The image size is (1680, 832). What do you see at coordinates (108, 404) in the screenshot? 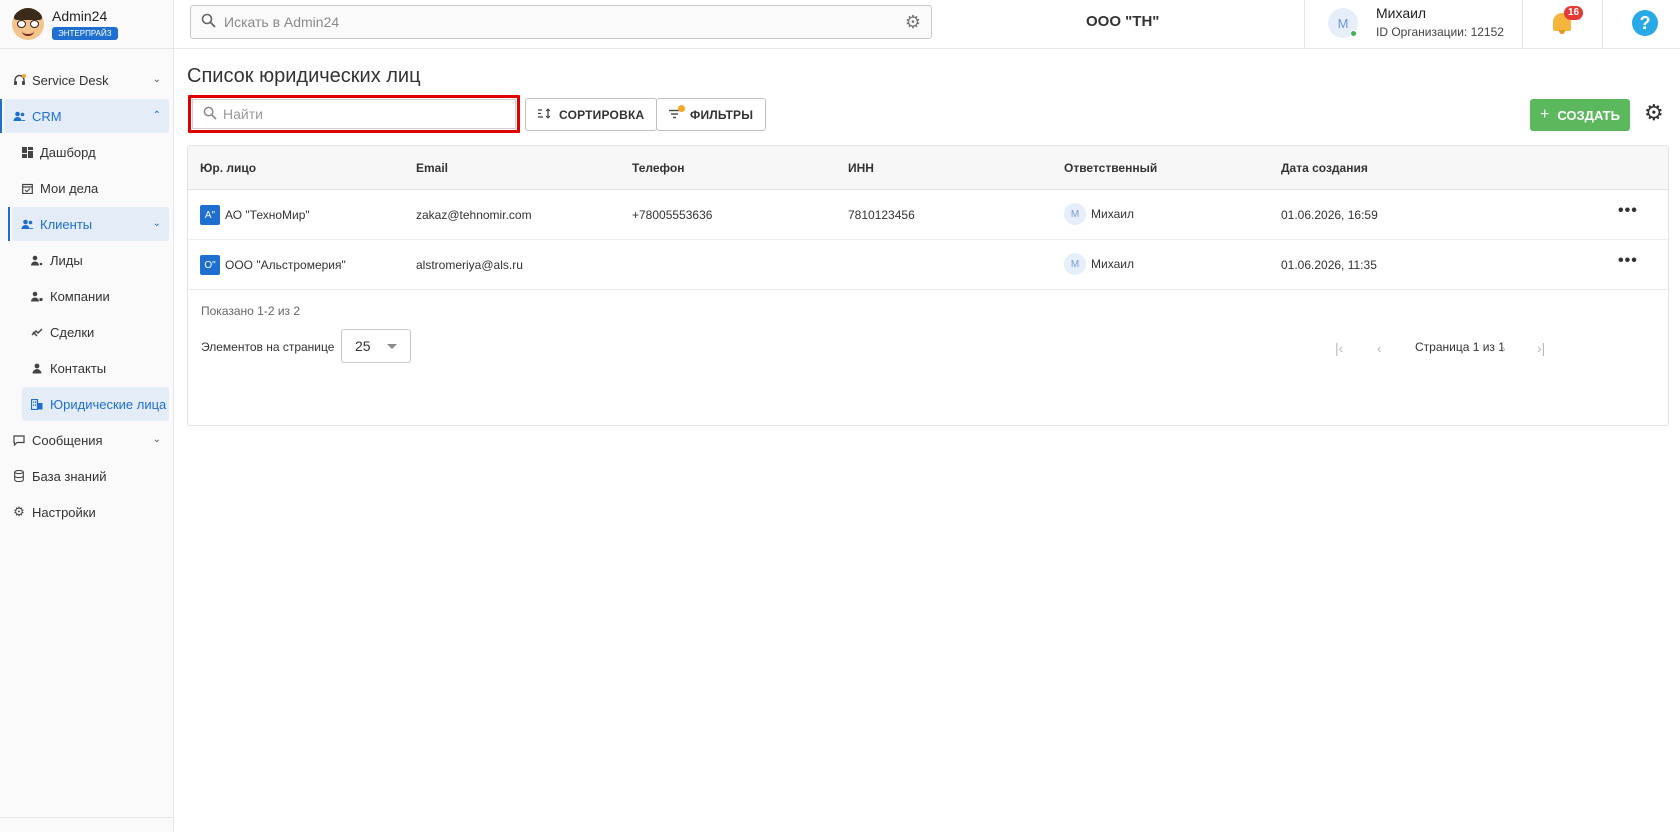
I see `sidebar-item-label: Юридические лица` at bounding box center [108, 404].